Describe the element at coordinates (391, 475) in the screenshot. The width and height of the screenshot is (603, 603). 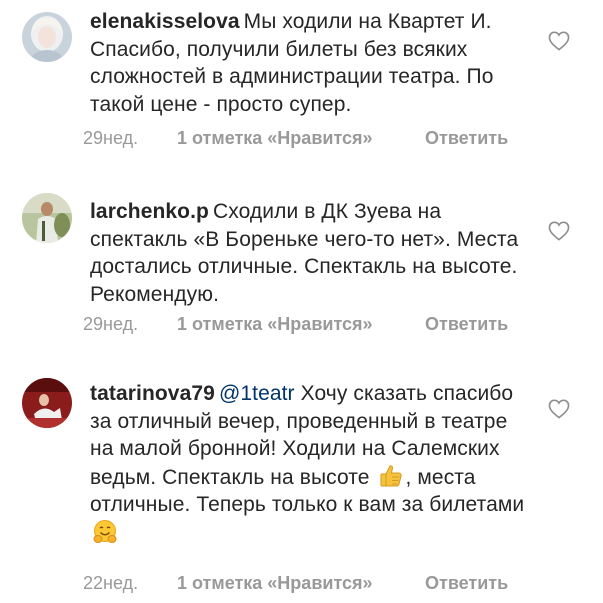
I see `thumbs-up-emoji-icon` at that location.